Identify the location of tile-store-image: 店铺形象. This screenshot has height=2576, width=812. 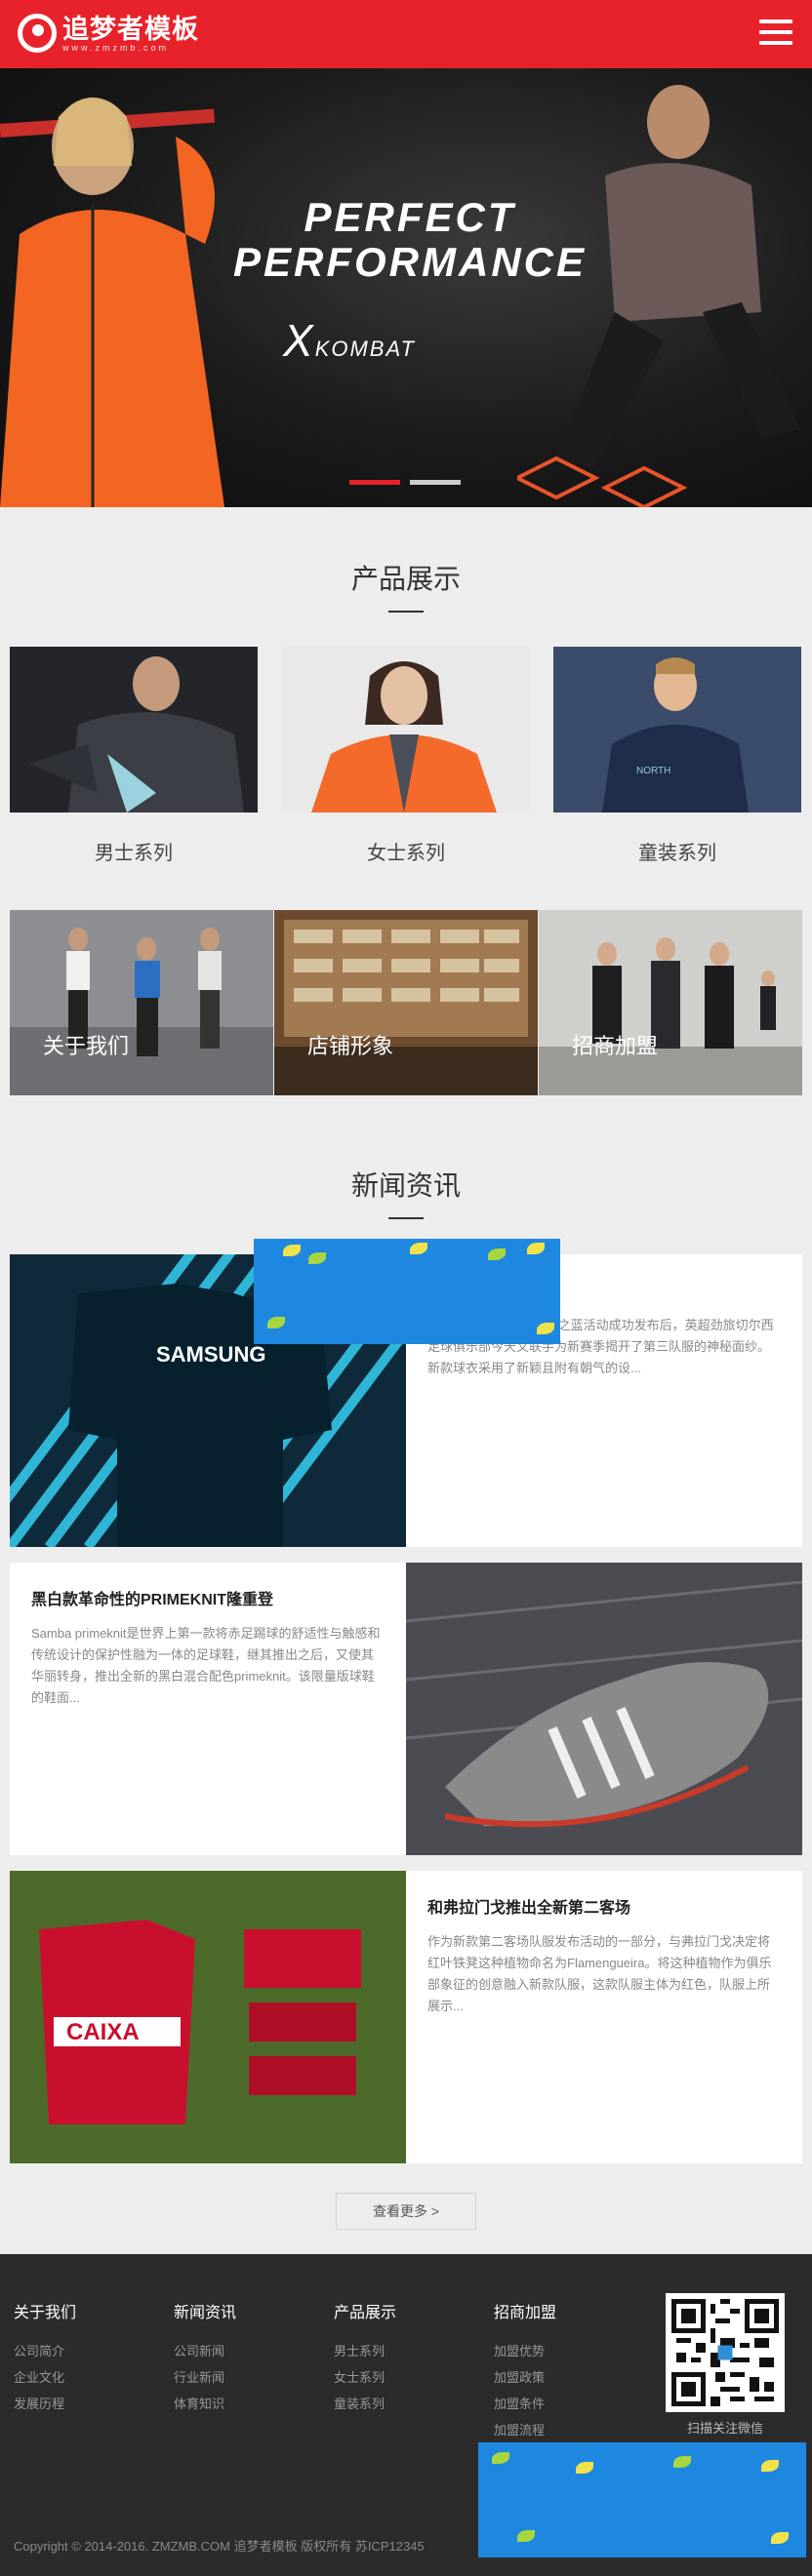
(406, 1002).